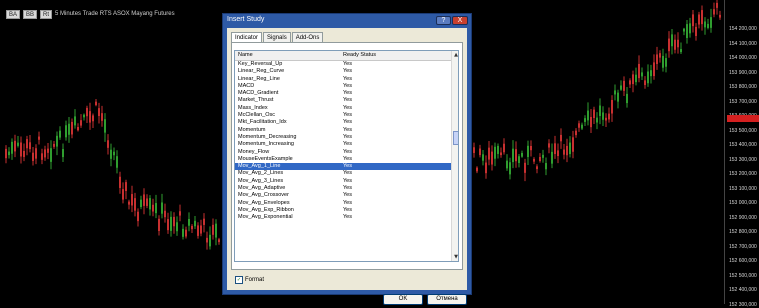  I want to click on scrollbar-thumb, so click(455, 138).